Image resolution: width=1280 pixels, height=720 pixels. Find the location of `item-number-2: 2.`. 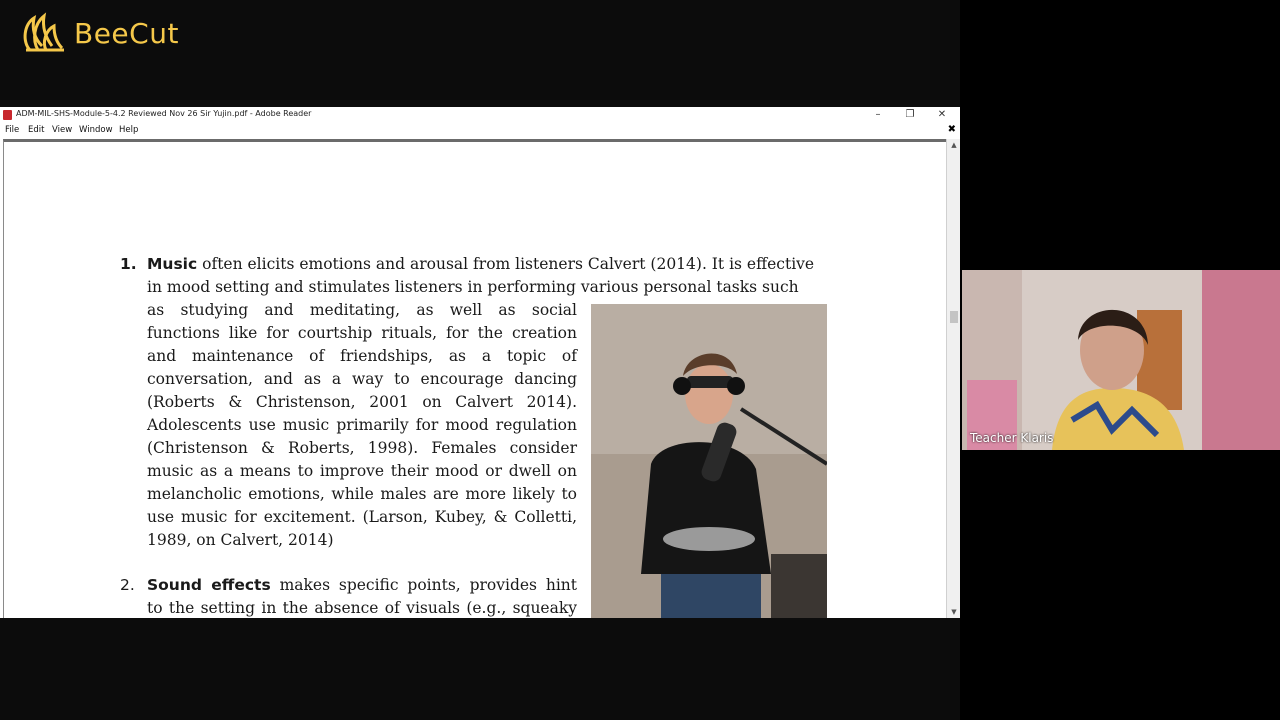

item-number-2: 2. is located at coordinates (127, 585).